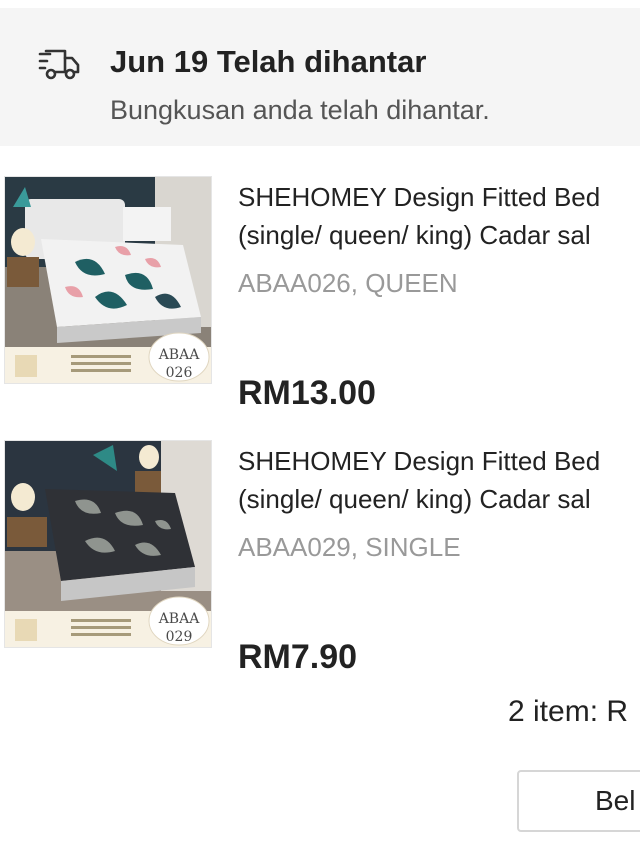 The image size is (640, 853). I want to click on delivery-status-subtitle: Bungkusan anda telah dihantar., so click(300, 110).